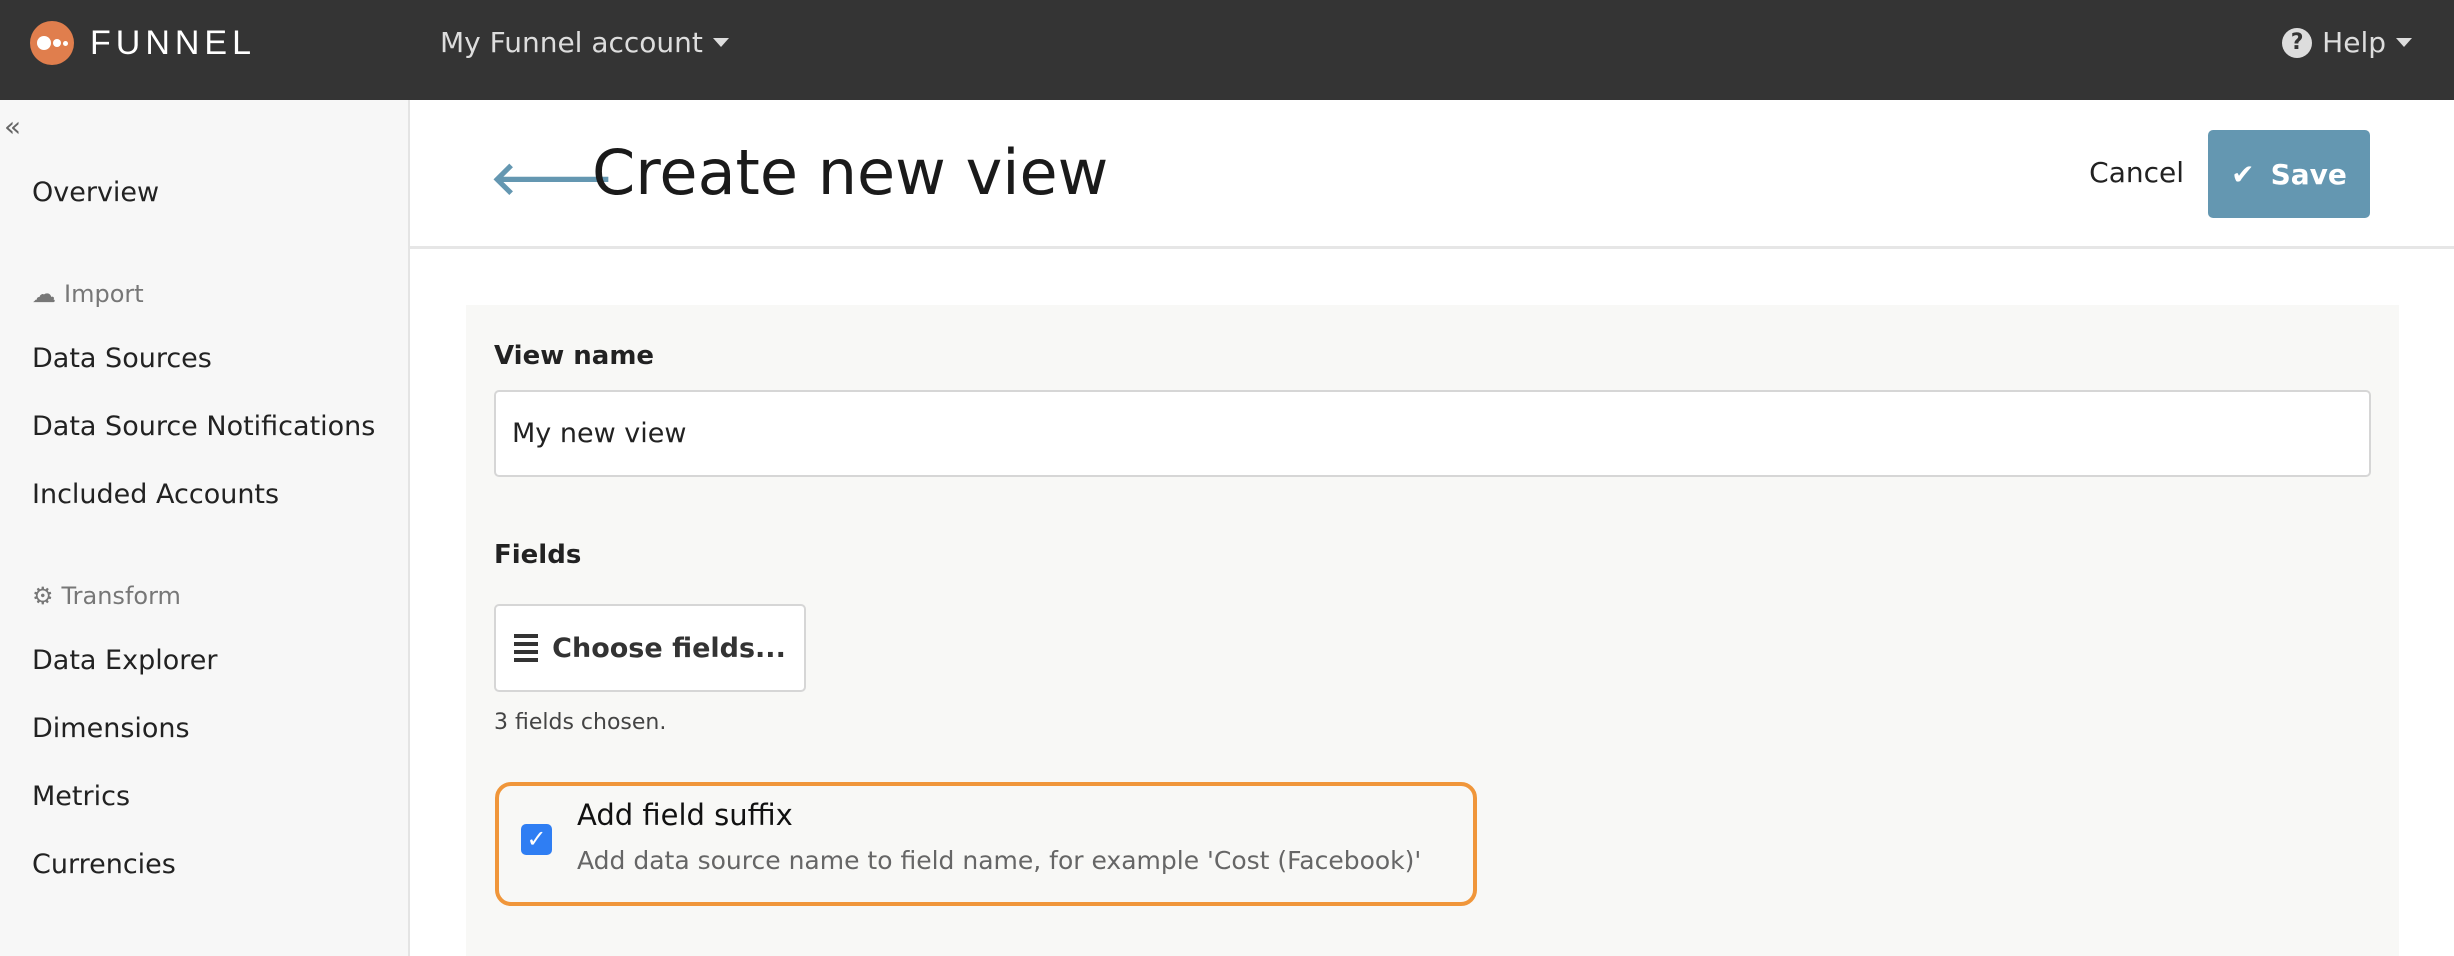 This screenshot has height=956, width=2454. What do you see at coordinates (526, 648) in the screenshot?
I see `list-icon` at bounding box center [526, 648].